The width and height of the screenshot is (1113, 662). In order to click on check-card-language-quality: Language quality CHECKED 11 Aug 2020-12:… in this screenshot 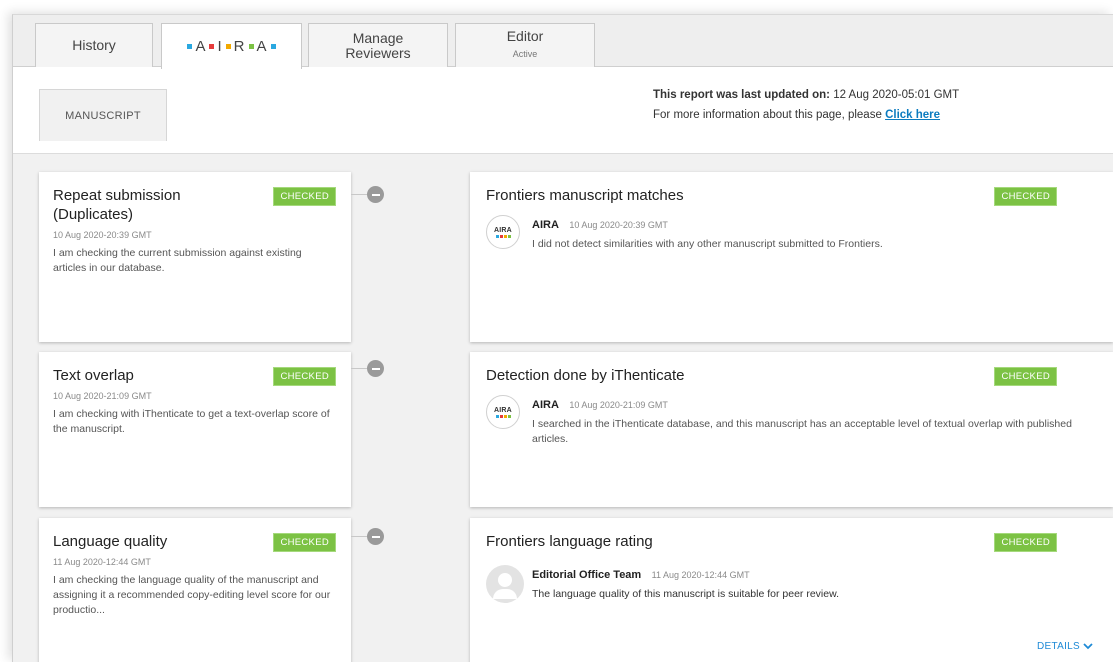, I will do `click(195, 590)`.